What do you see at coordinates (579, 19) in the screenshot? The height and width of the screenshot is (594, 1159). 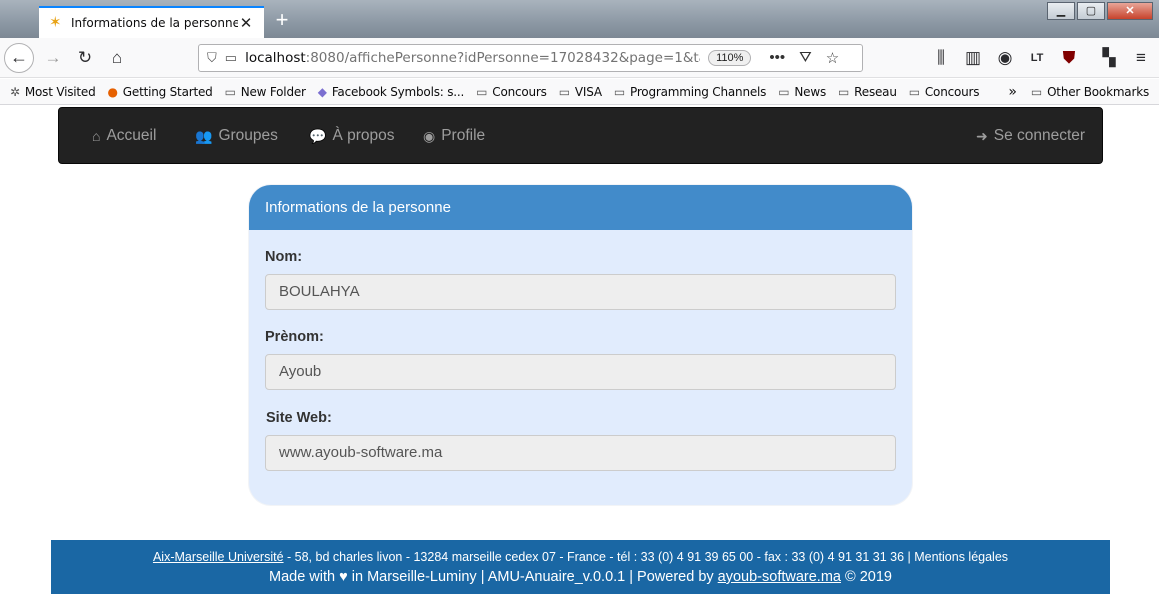 I see `browser-titlebar: ✶ Informations de la personne ✕ + ▁ ▢ ✕` at bounding box center [579, 19].